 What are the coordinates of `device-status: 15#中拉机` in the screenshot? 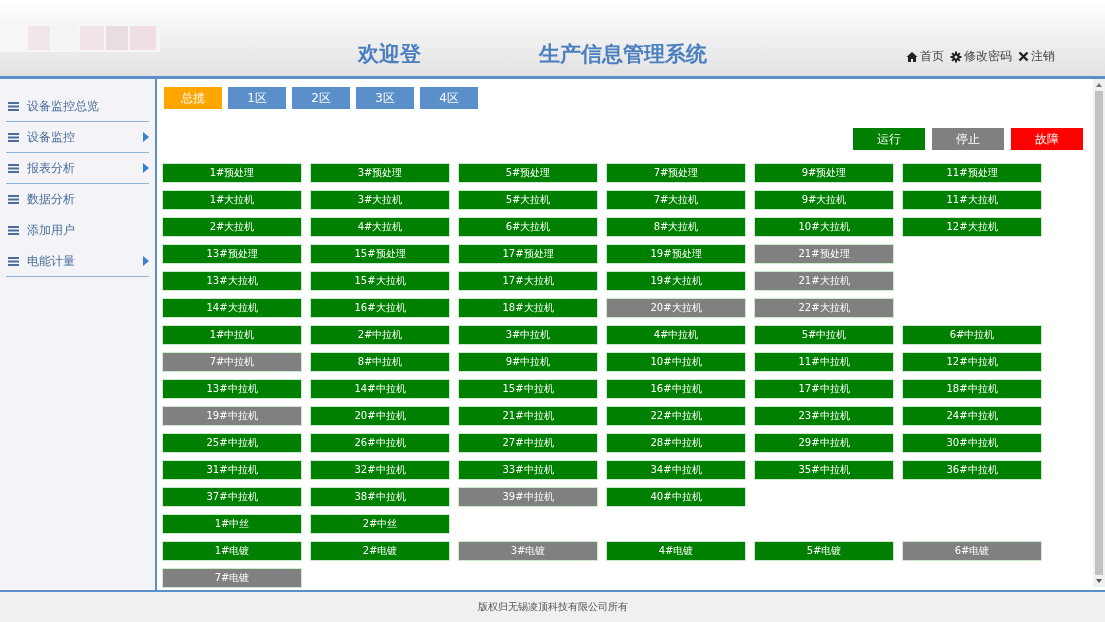 It's located at (528, 389).